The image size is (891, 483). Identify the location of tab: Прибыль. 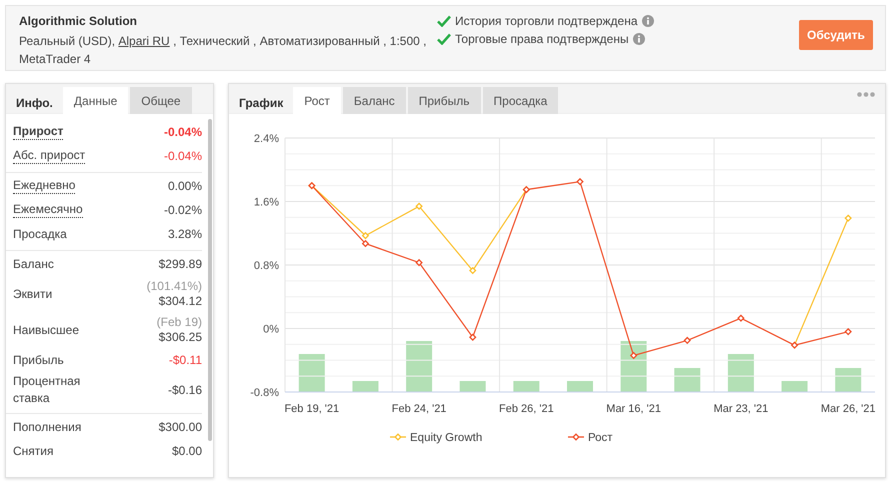
(444, 100).